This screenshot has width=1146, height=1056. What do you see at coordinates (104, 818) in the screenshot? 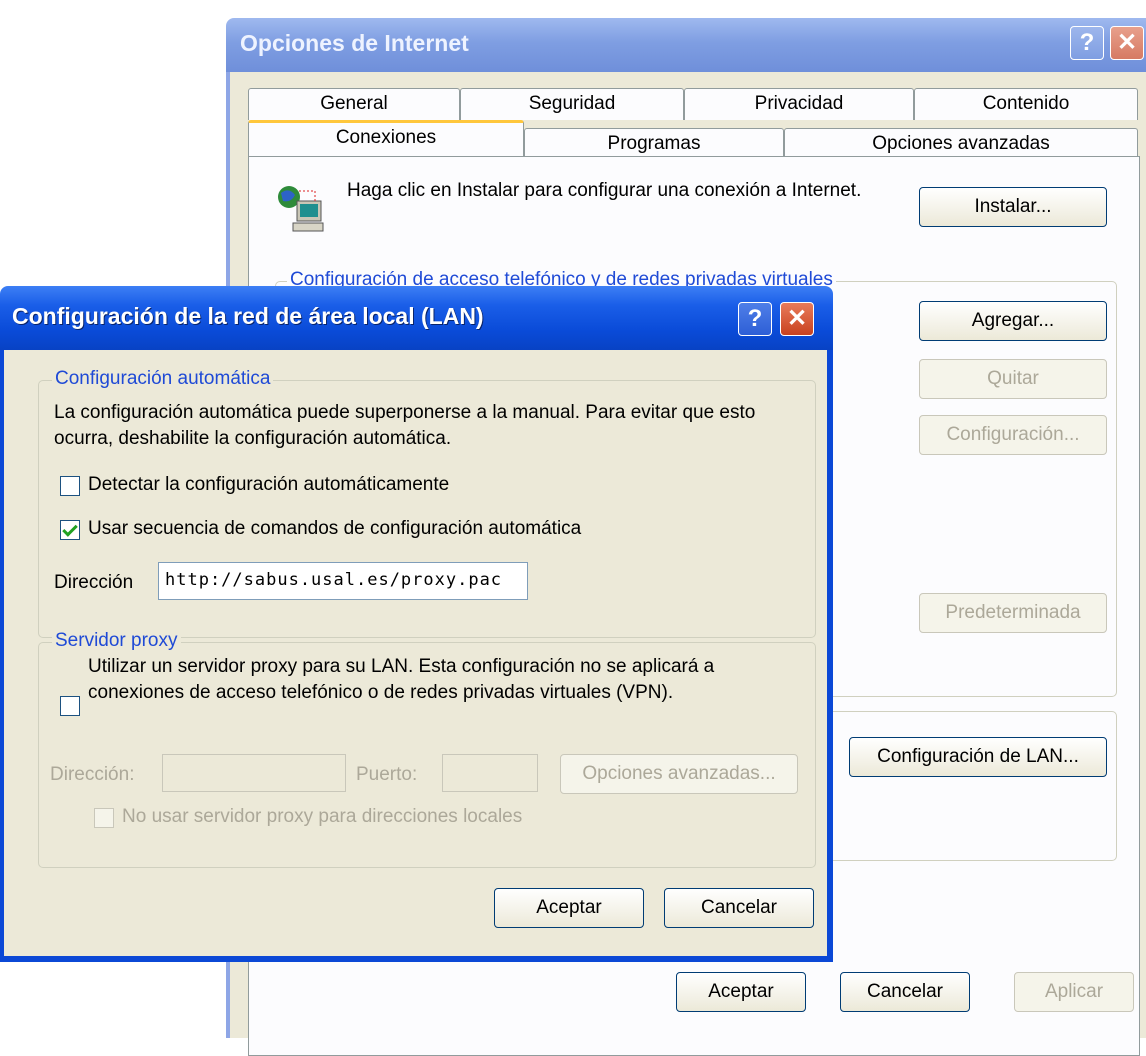
I see `bypass-local-checkbox` at bounding box center [104, 818].